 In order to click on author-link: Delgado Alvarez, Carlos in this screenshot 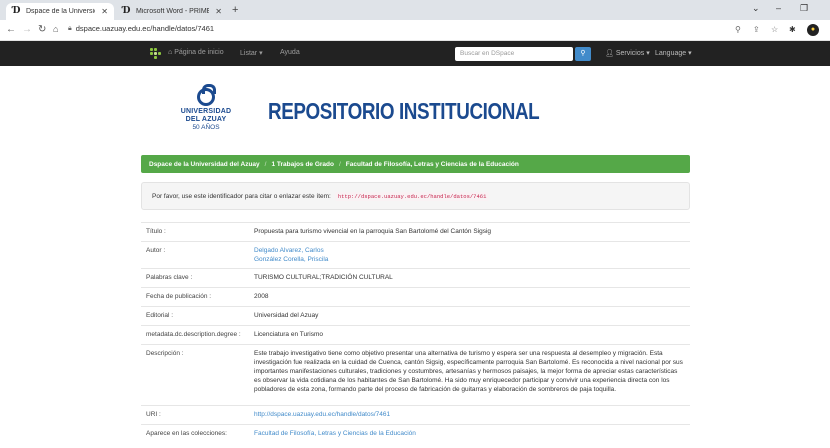, I will do `click(469, 250)`.